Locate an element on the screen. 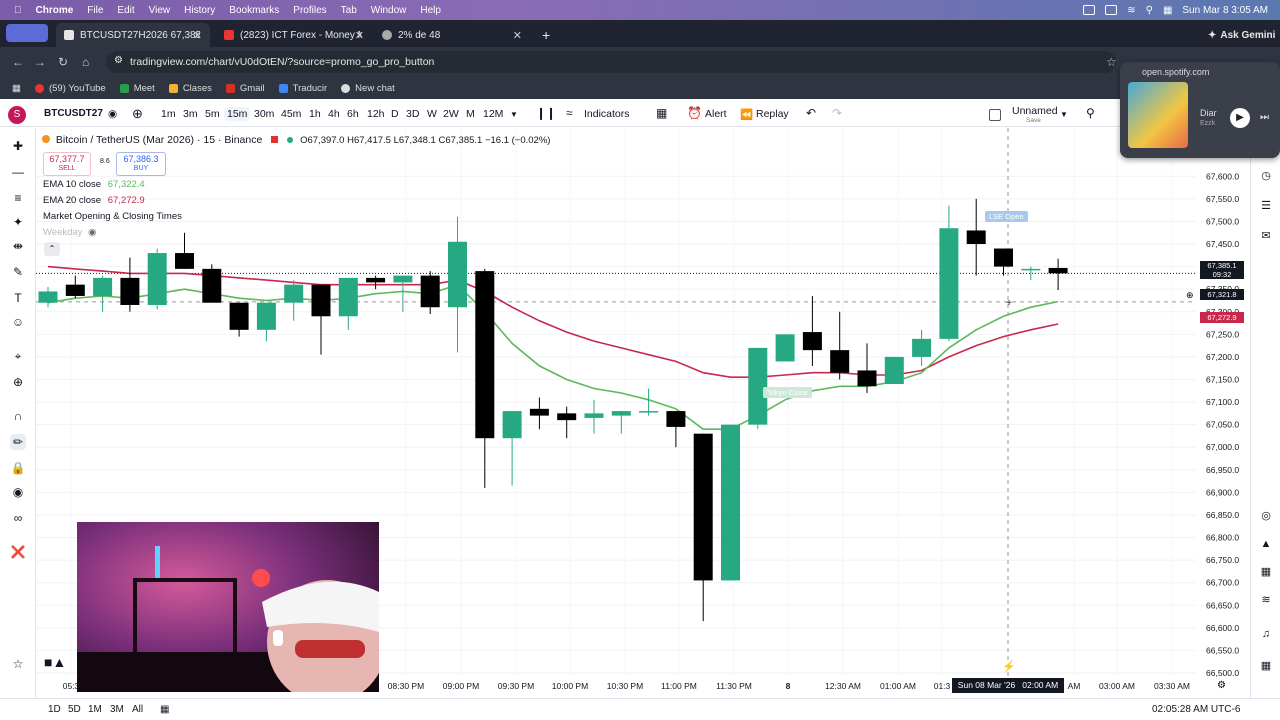 The height and width of the screenshot is (720, 1280). watchlist-star-icon: ☆ is located at coordinates (18, 664).